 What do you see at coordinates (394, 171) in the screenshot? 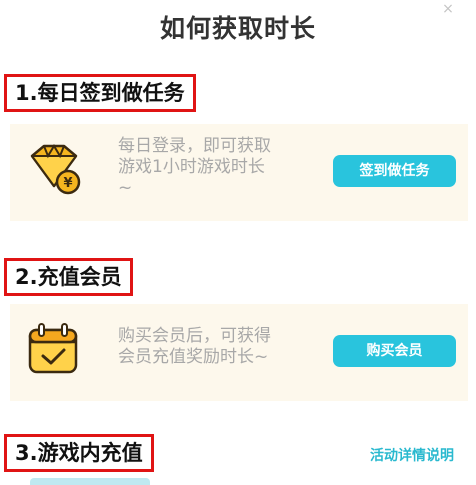
I see `checkin-tasks-button: 签到做任务` at bounding box center [394, 171].